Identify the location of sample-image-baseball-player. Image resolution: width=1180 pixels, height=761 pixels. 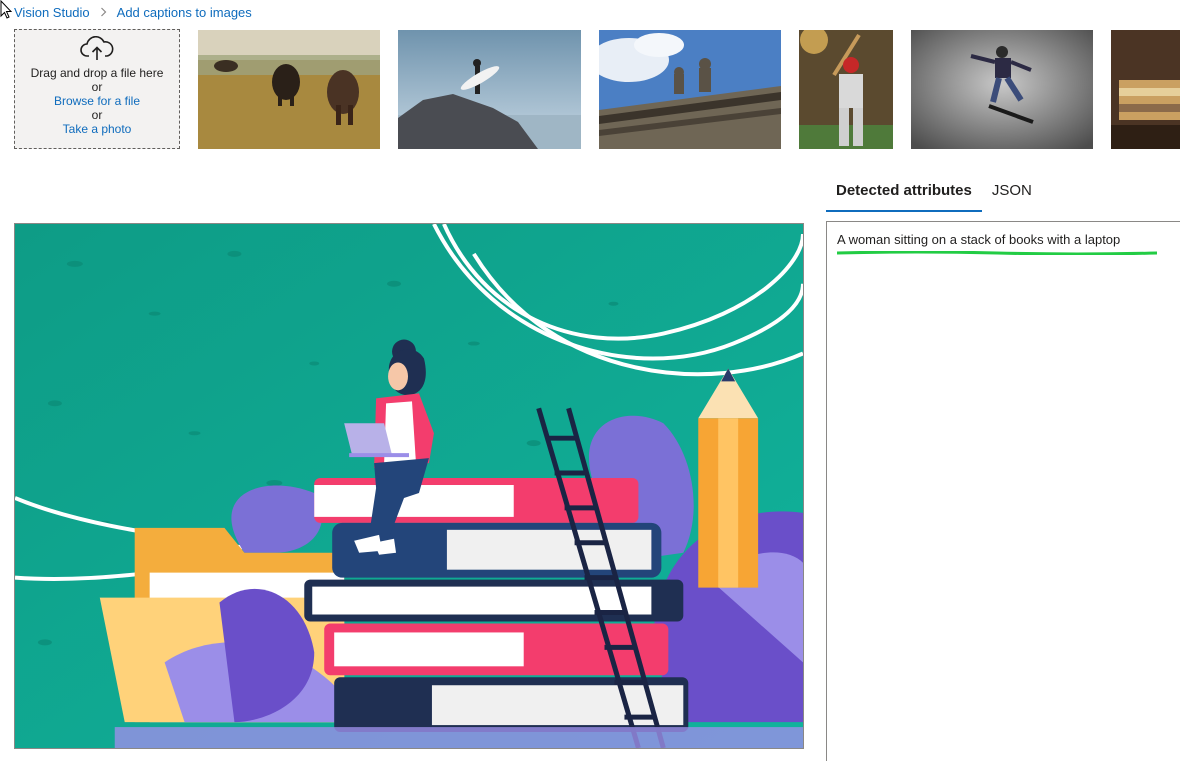
(846, 89).